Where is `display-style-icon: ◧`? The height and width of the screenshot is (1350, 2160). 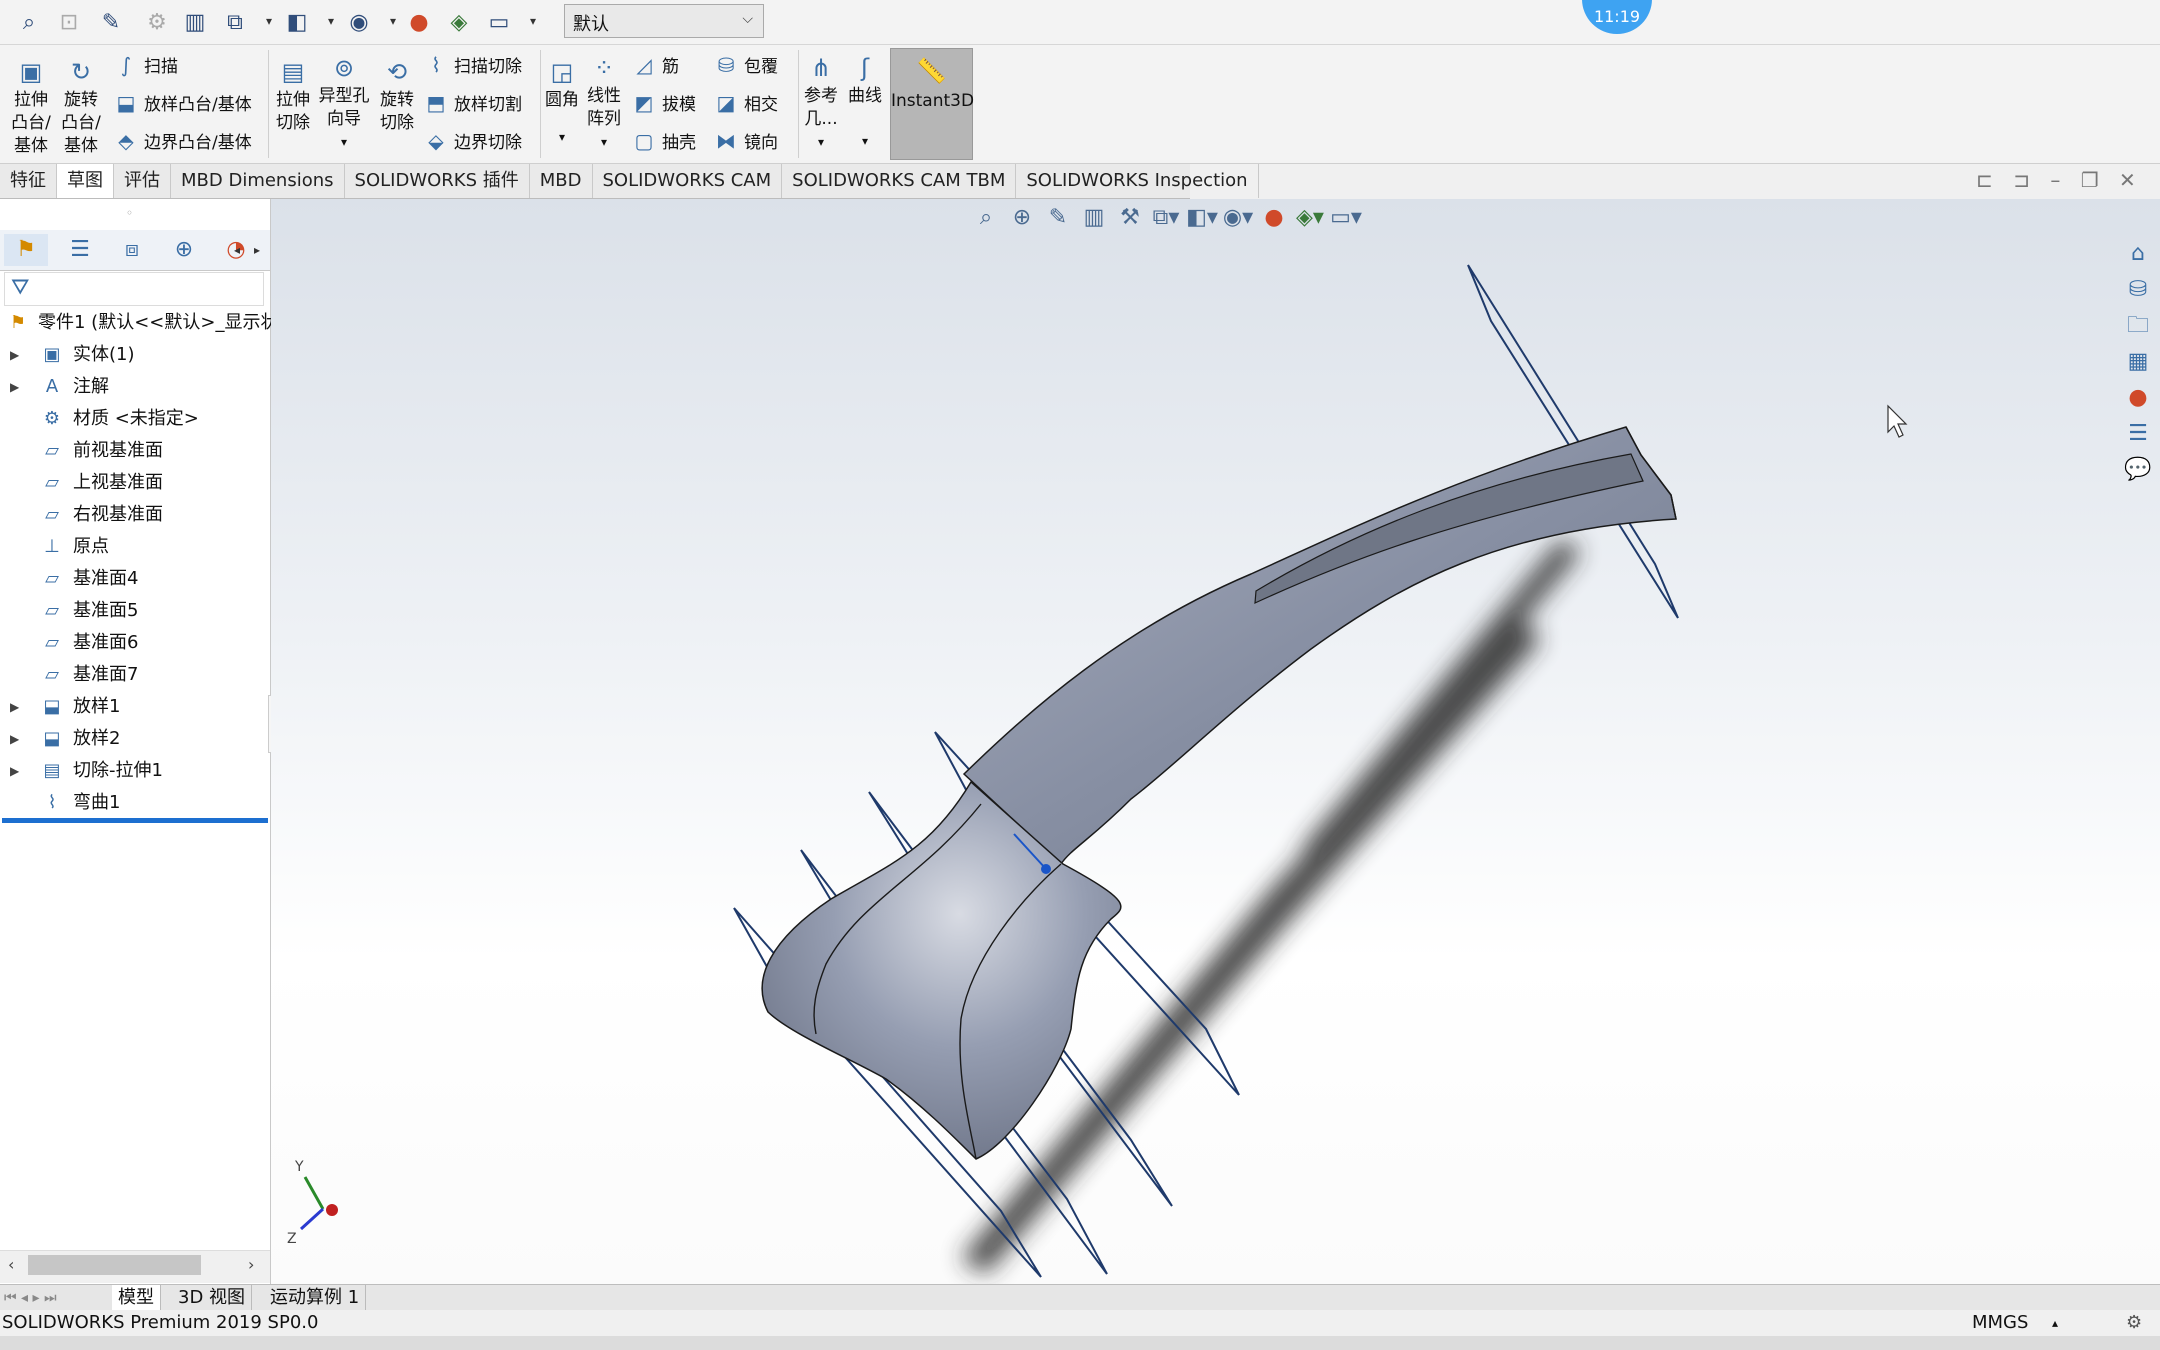 display-style-icon: ◧ is located at coordinates (297, 22).